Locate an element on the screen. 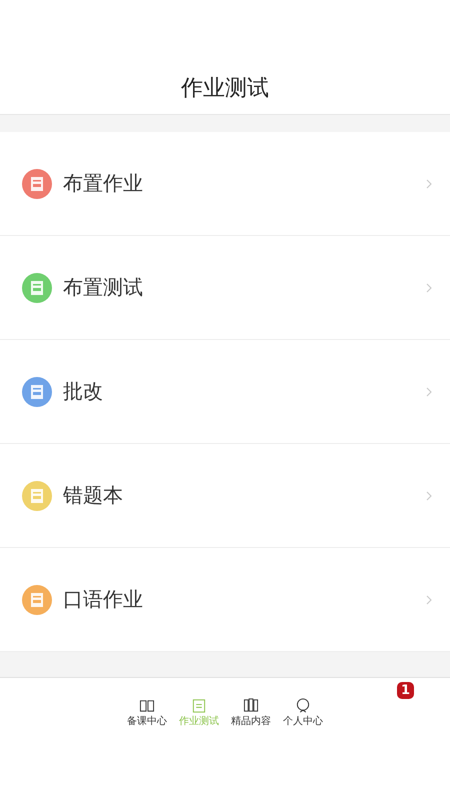 The width and height of the screenshot is (450, 800). books-icon is located at coordinates (251, 705).